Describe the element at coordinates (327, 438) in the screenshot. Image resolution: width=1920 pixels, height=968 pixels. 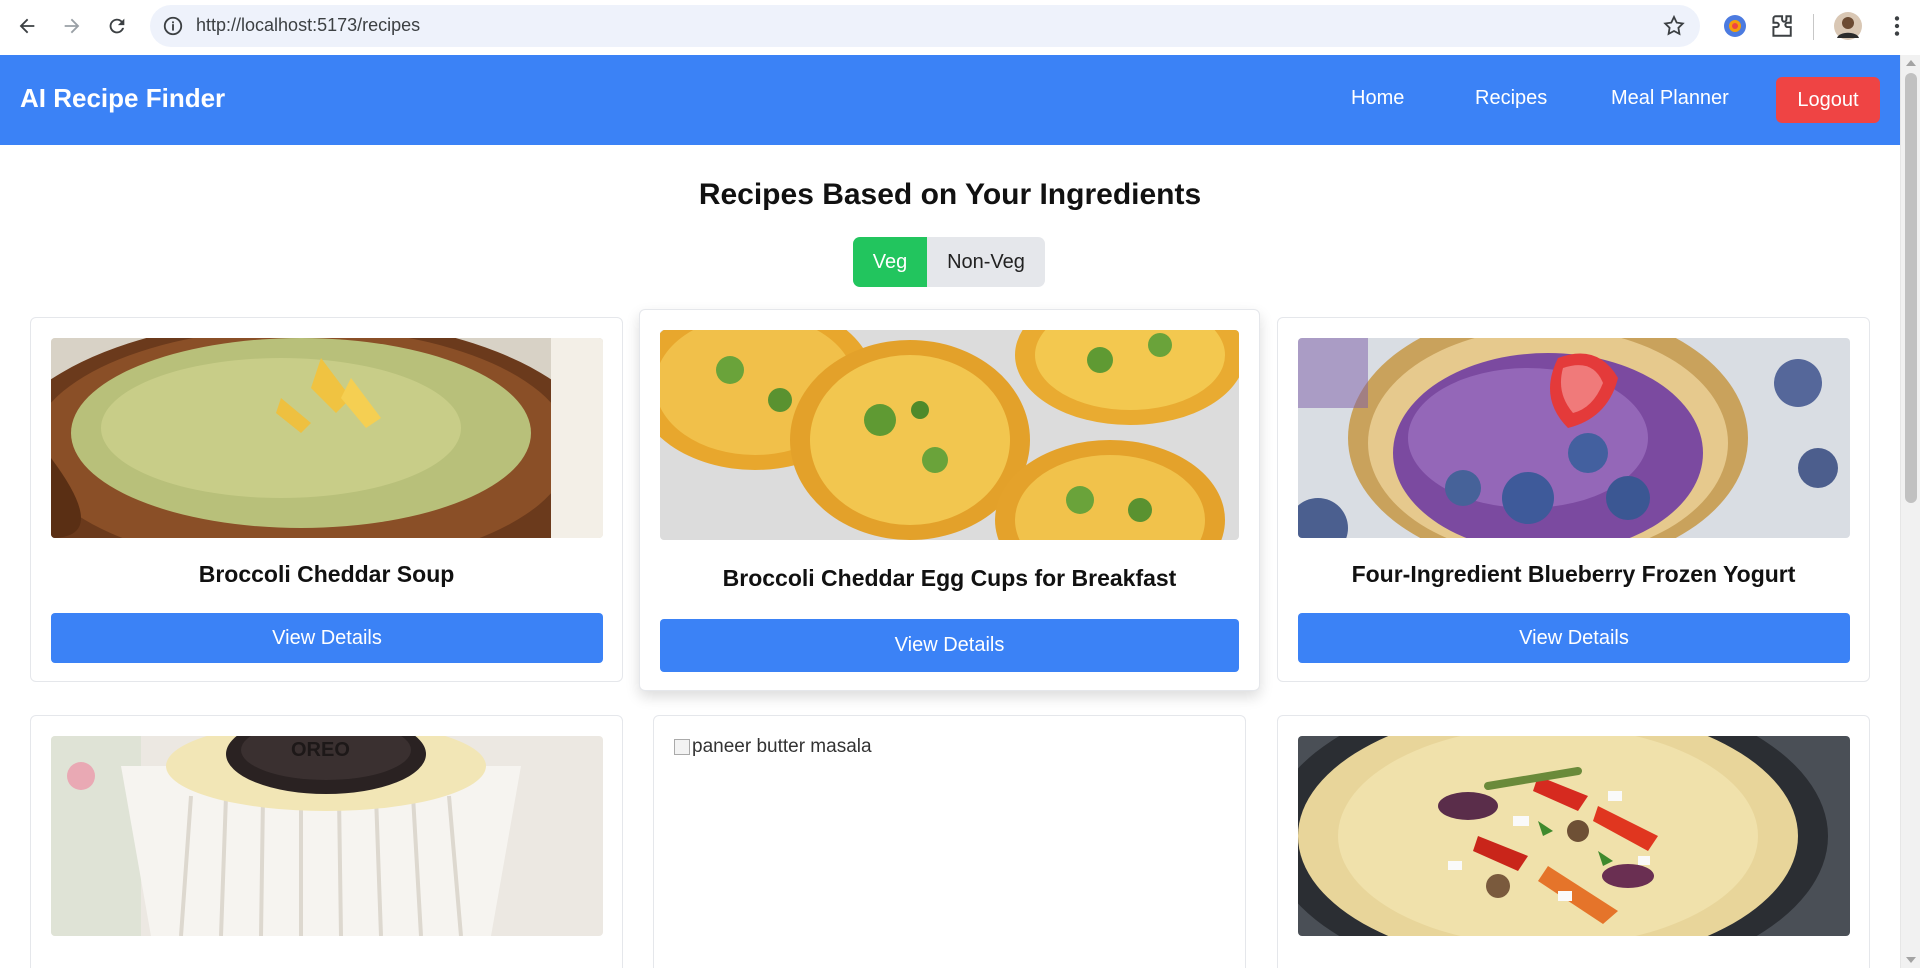
I see `recipe-image-broccoli-cheddar-soup` at that location.